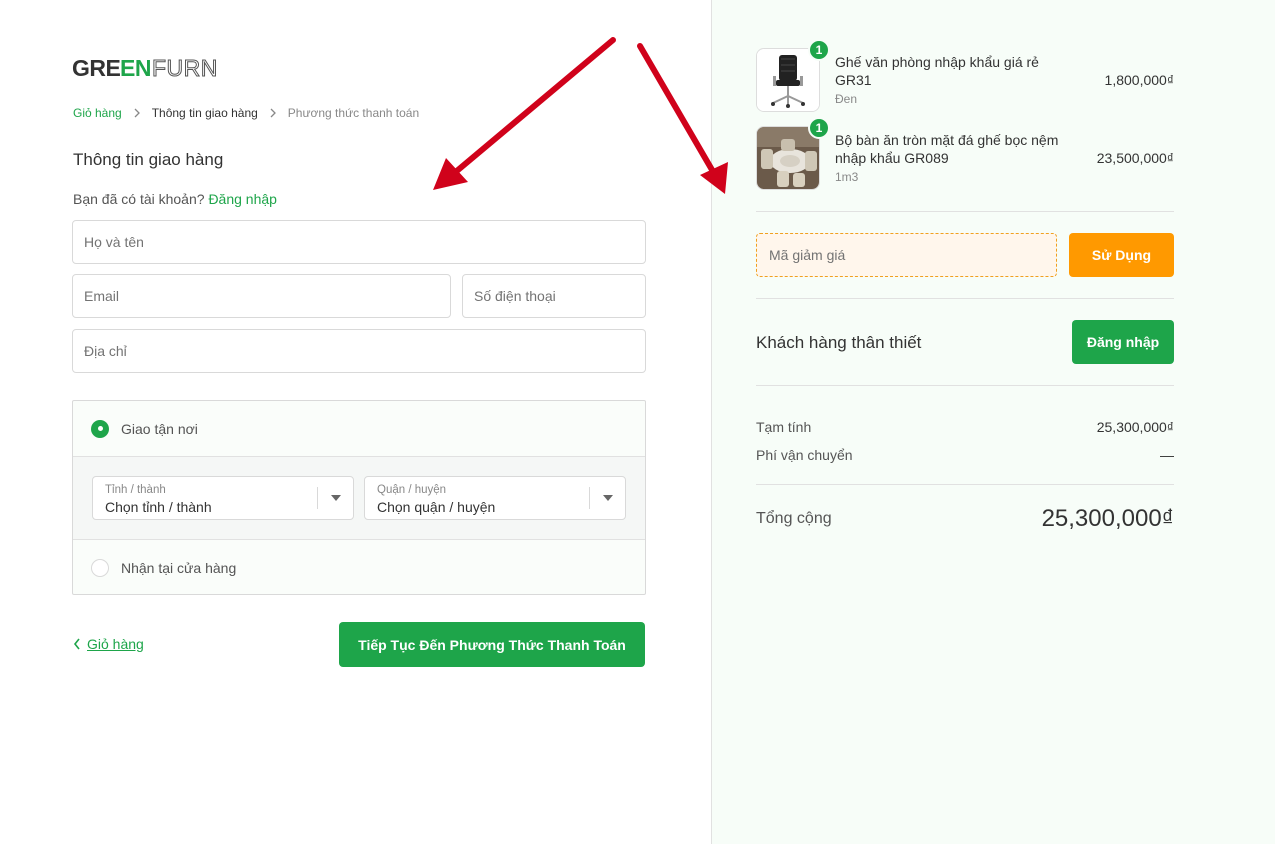  What do you see at coordinates (139, 199) in the screenshot?
I see `login-prompt-text: Bạn đã có tài khoản?` at bounding box center [139, 199].